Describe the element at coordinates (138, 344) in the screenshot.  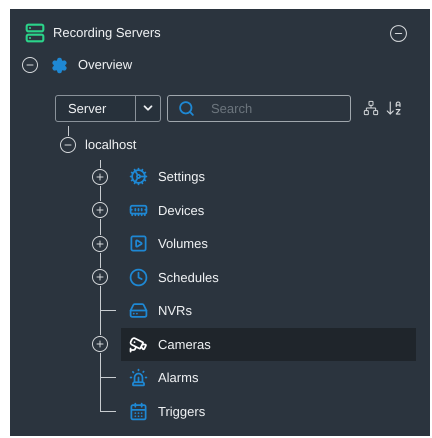
I see `camera-icon` at that location.